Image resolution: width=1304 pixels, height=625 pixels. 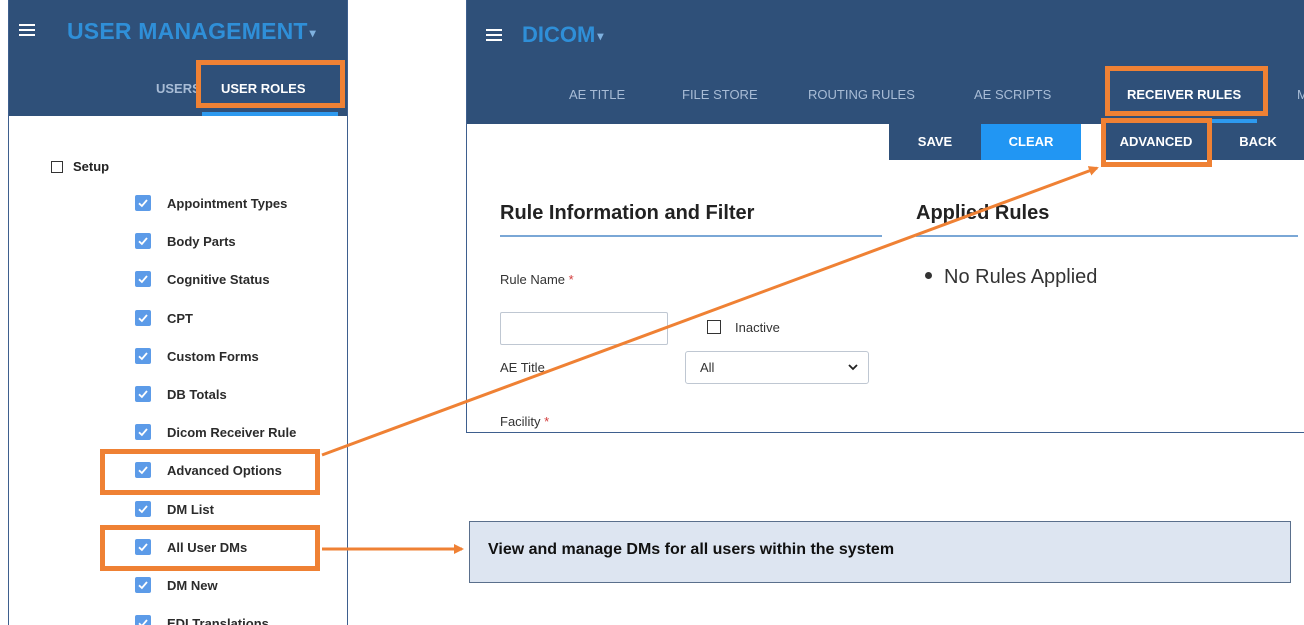 I want to click on no-rules-text: No Rules Applied, so click(x=1021, y=277).